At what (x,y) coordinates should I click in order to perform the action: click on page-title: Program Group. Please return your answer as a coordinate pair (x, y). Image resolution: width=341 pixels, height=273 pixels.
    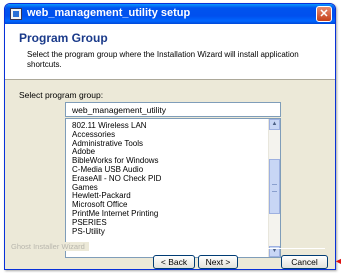
    Looking at the image, I should click on (63, 38).